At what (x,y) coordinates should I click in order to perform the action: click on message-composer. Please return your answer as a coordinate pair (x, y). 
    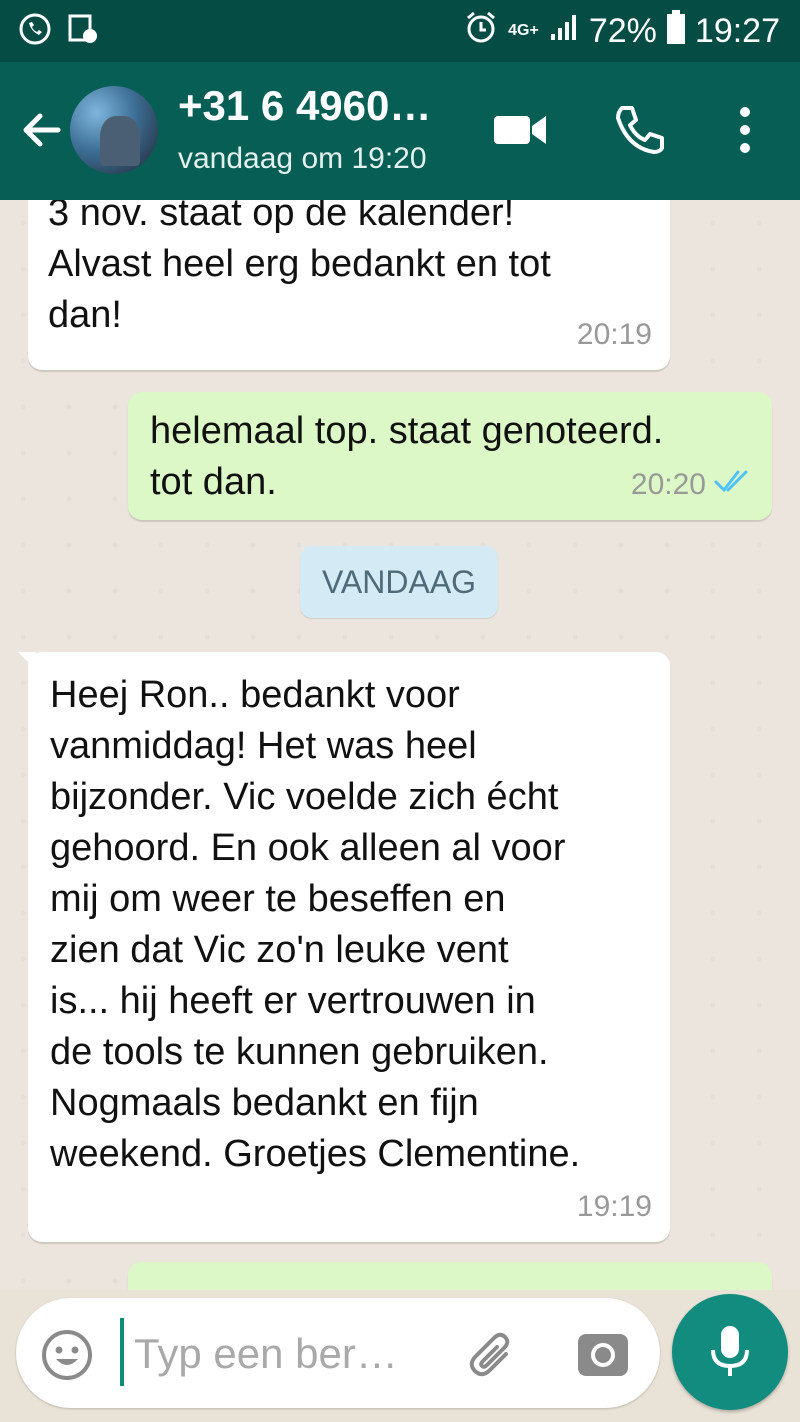
    Looking at the image, I should click on (338, 1353).